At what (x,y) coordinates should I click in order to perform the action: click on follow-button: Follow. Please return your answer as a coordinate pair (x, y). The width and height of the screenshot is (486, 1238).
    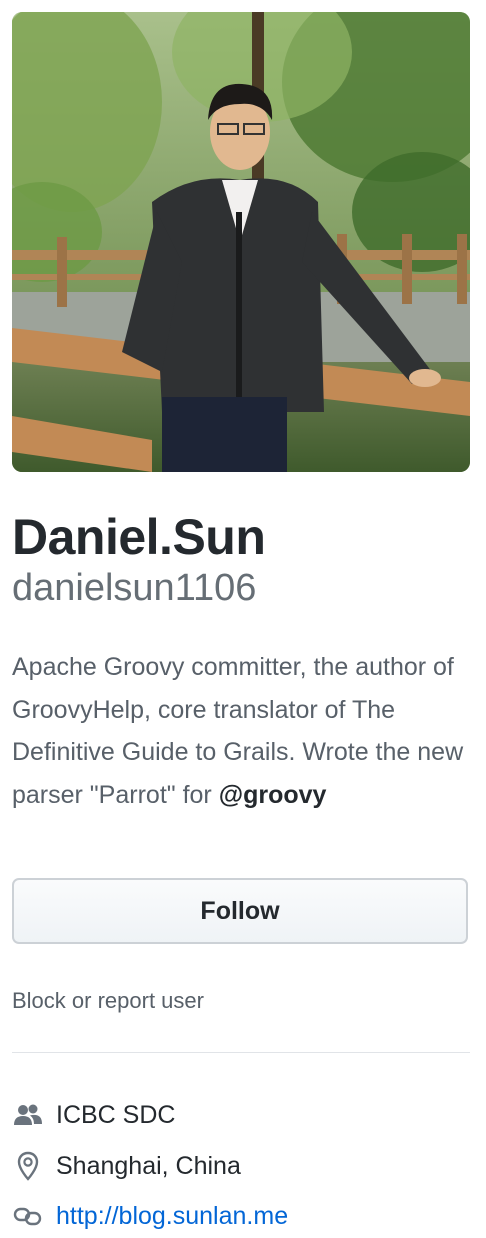
    Looking at the image, I should click on (240, 911).